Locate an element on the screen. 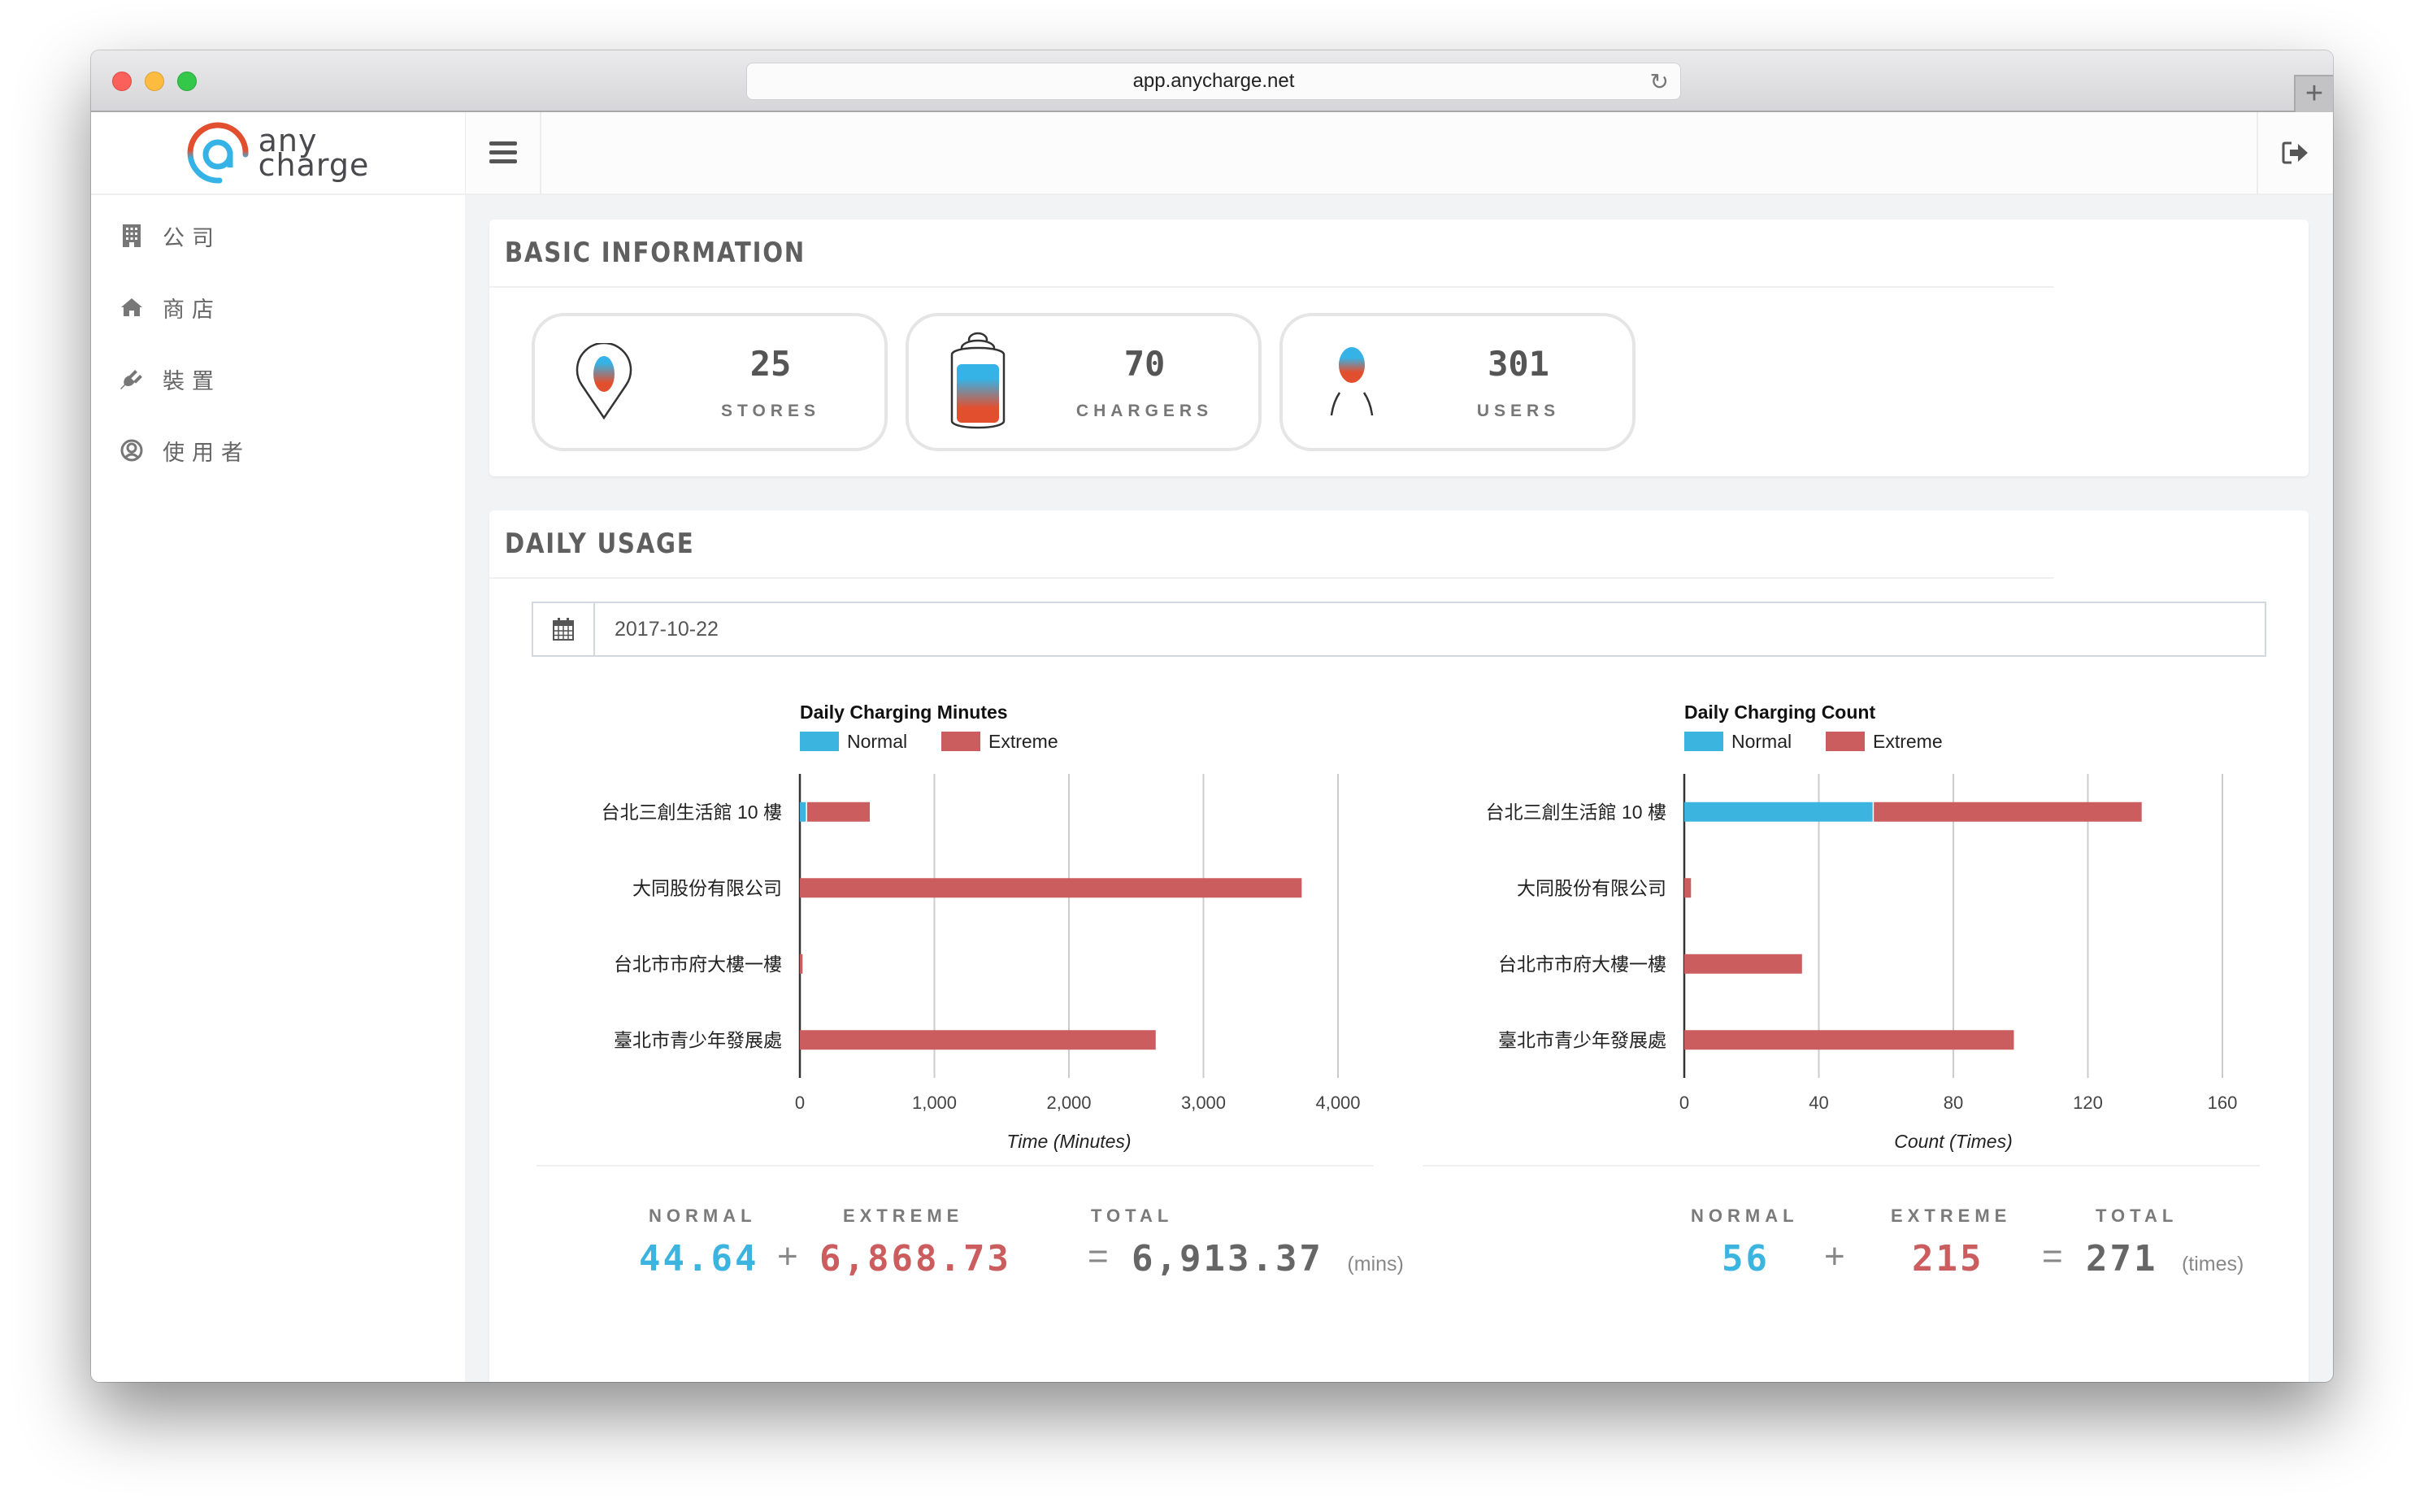 The height and width of the screenshot is (1512, 2424). sign-out-icon is located at coordinates (2295, 152).